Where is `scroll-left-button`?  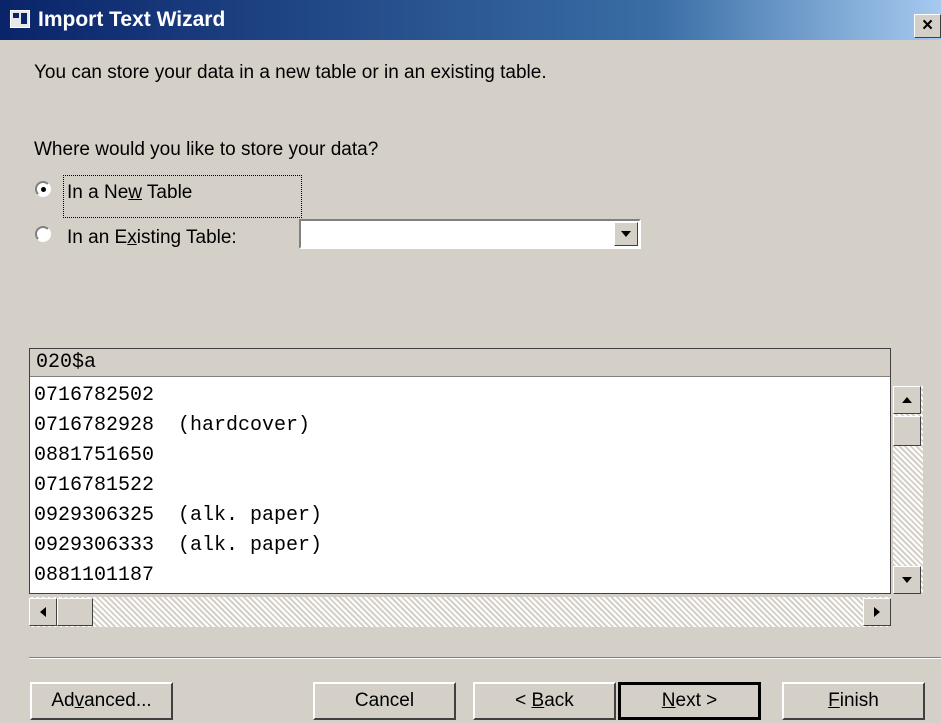 scroll-left-button is located at coordinates (43, 612).